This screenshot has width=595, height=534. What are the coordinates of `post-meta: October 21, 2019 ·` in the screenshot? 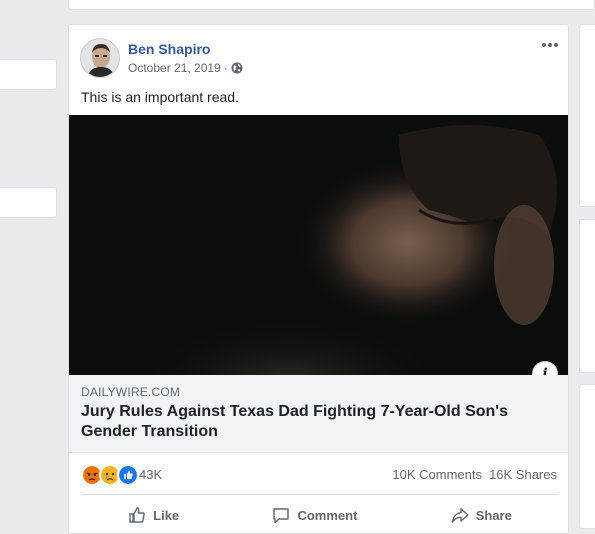 It's located at (185, 68).